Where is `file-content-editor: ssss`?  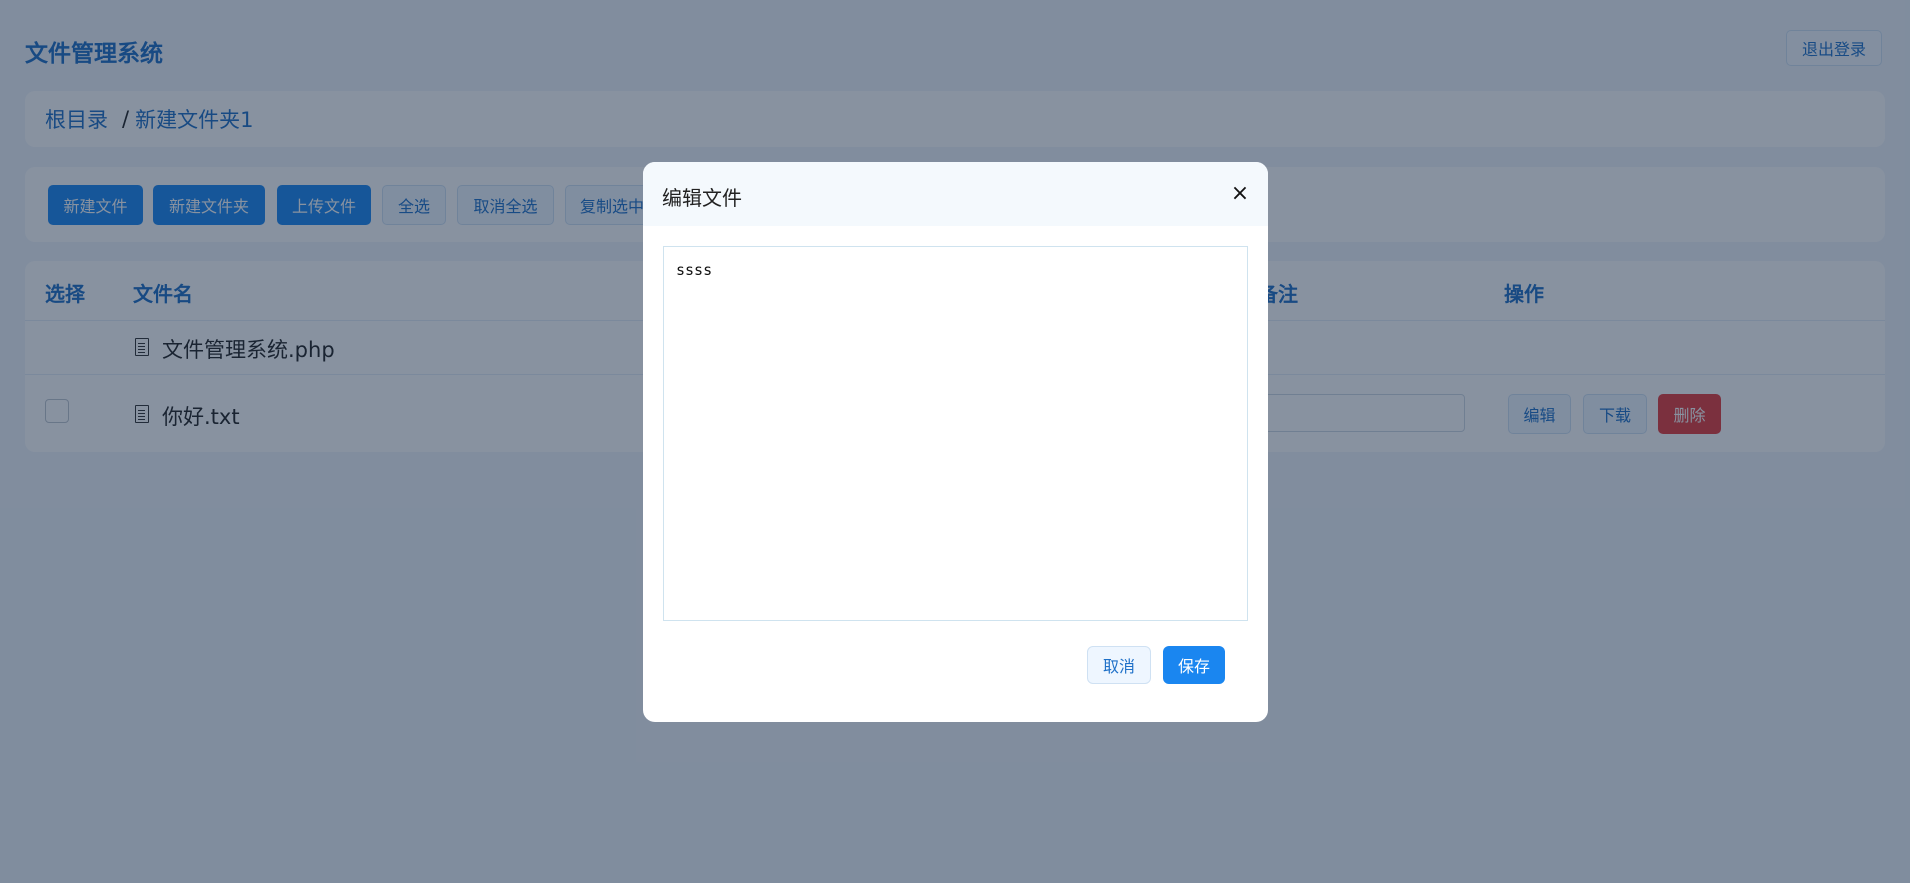 file-content-editor: ssss is located at coordinates (955, 433).